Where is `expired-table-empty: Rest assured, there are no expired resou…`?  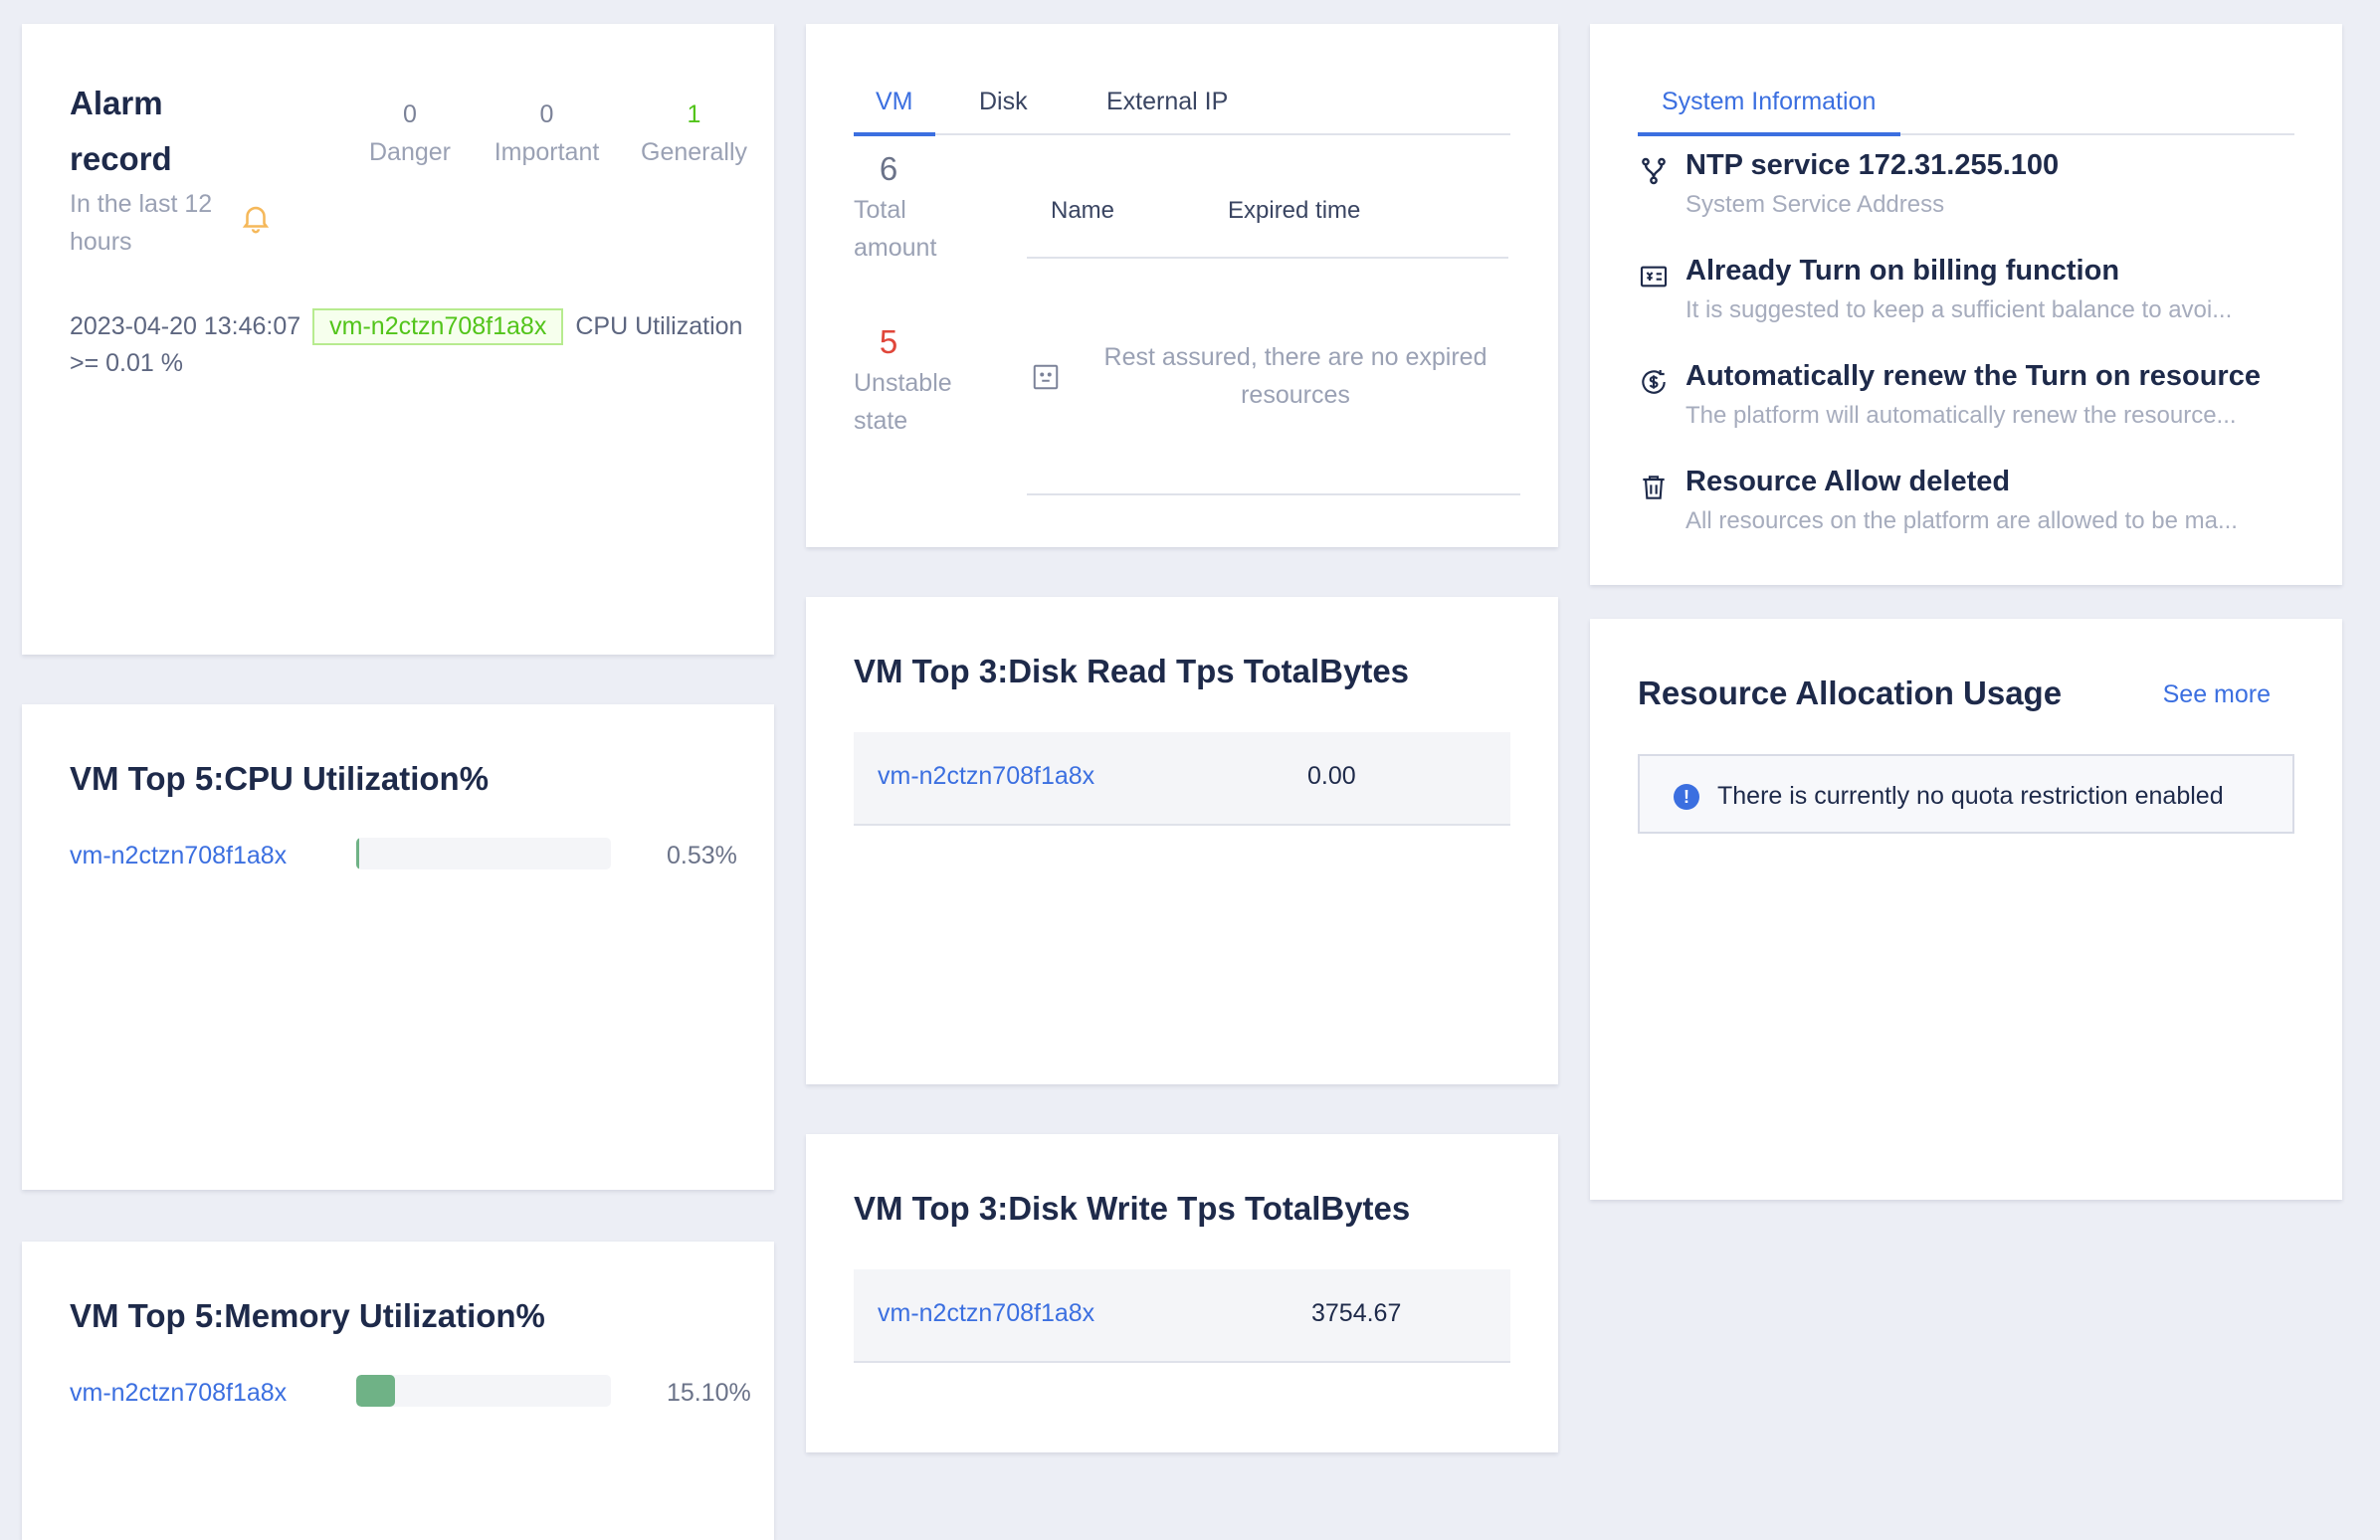 expired-table-empty: Rest assured, there are no expired resou… is located at coordinates (1273, 377).